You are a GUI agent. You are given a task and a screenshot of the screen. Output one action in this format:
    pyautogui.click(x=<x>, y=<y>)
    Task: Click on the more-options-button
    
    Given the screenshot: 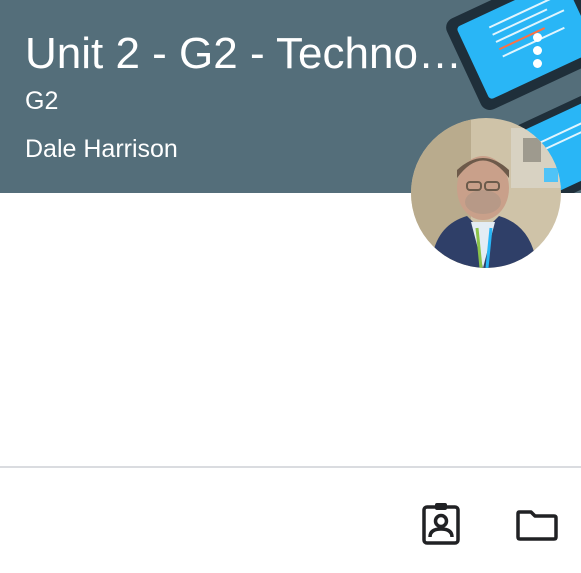 What is the action you would take?
    pyautogui.click(x=538, y=50)
    